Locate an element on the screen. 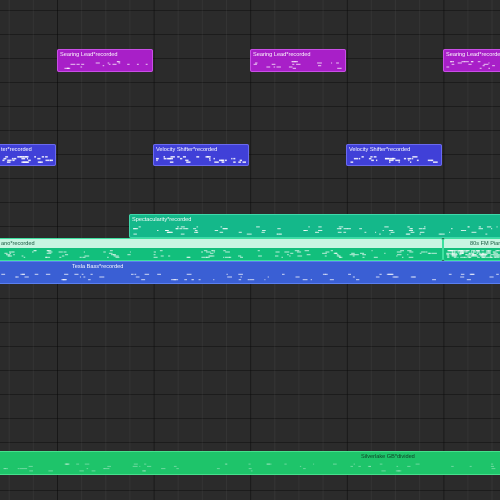  midi-notes is located at coordinates (220, 254).